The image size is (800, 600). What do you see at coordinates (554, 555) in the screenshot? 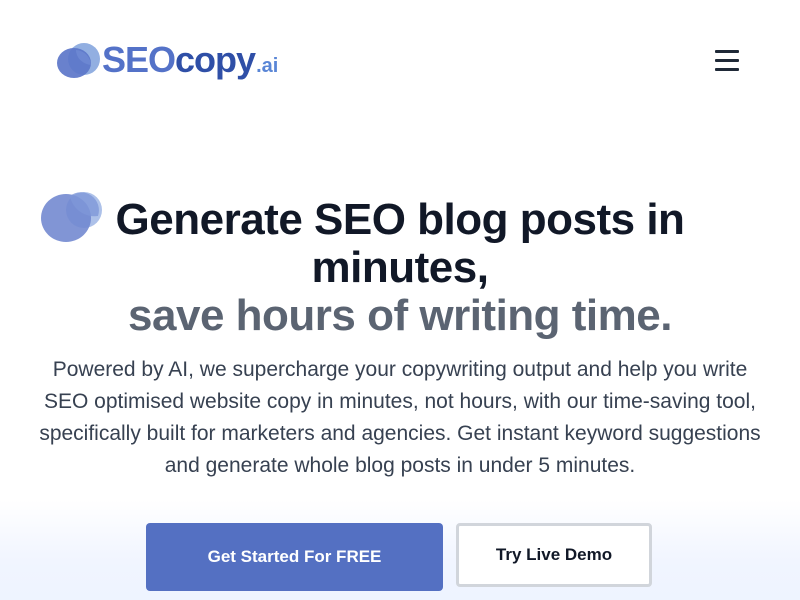
I see `try-live-demo-button: Try Live Demo` at bounding box center [554, 555].